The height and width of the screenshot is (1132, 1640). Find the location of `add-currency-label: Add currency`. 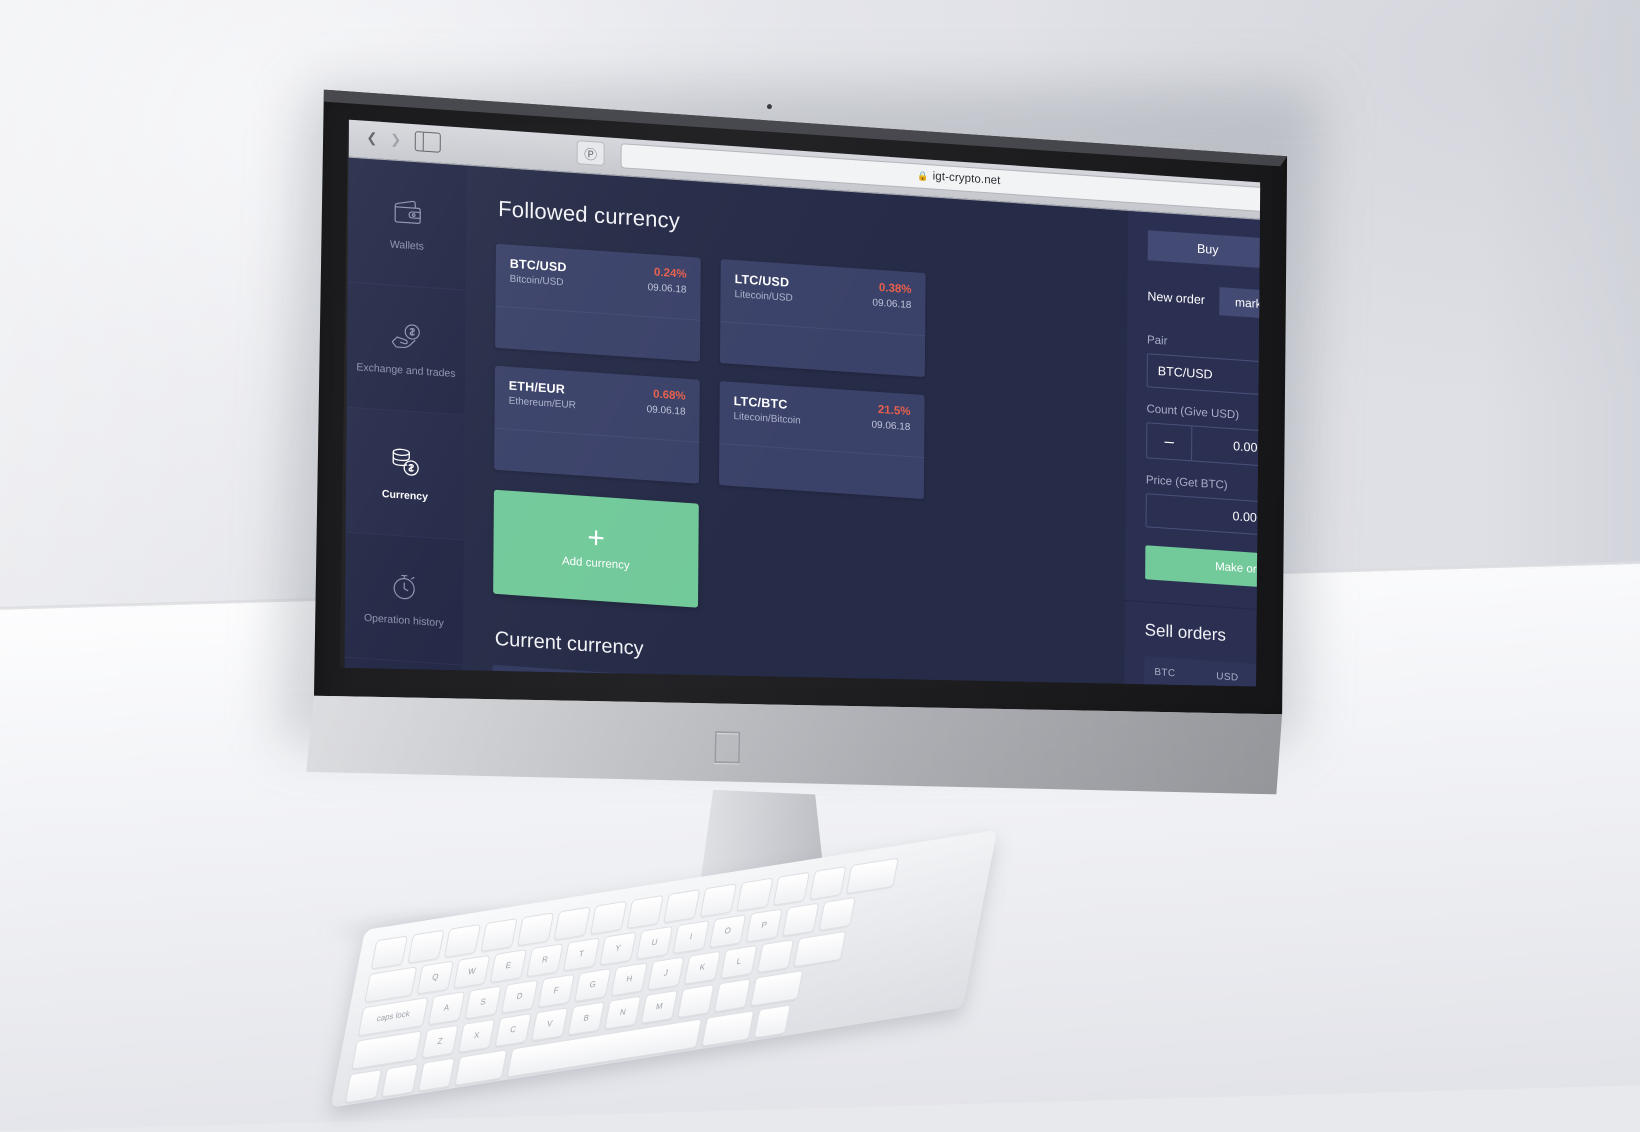

add-currency-label: Add currency is located at coordinates (596, 563).